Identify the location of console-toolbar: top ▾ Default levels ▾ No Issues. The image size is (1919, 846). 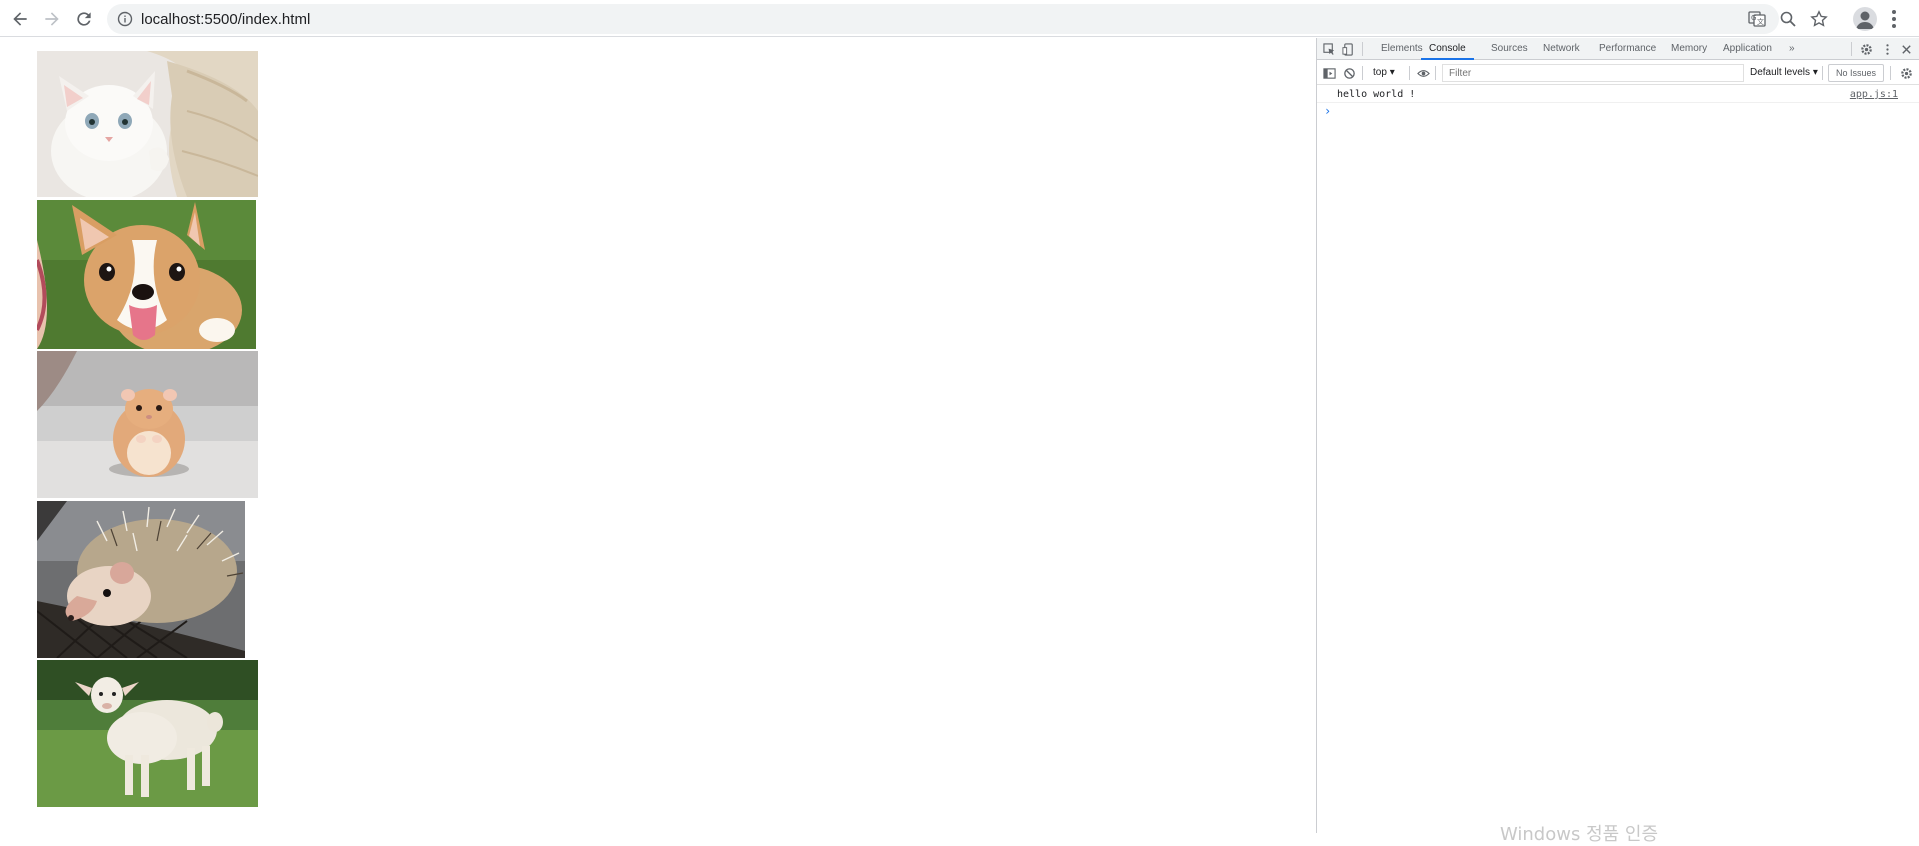
(1618, 73).